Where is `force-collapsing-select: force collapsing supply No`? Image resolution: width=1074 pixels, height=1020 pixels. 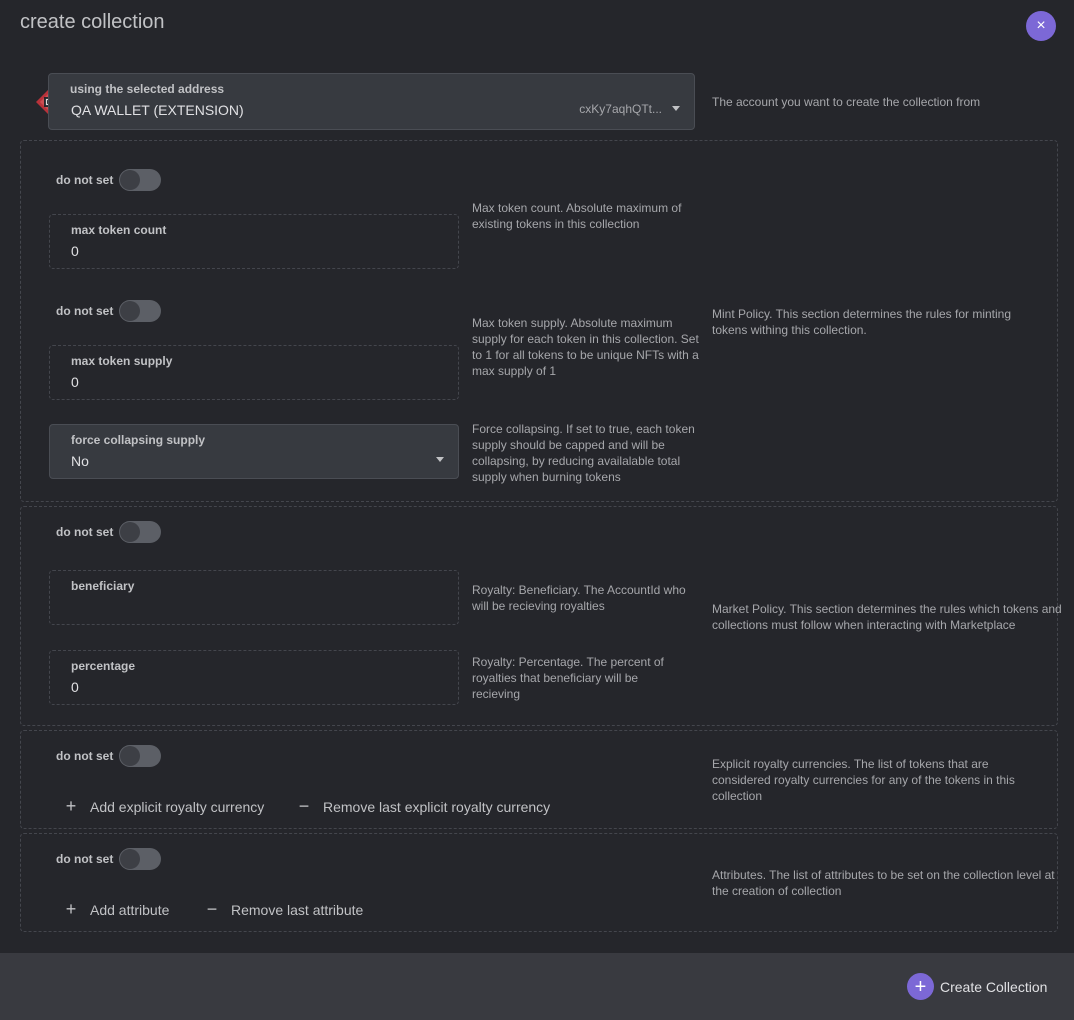 force-collapsing-select: force collapsing supply No is located at coordinates (254, 451).